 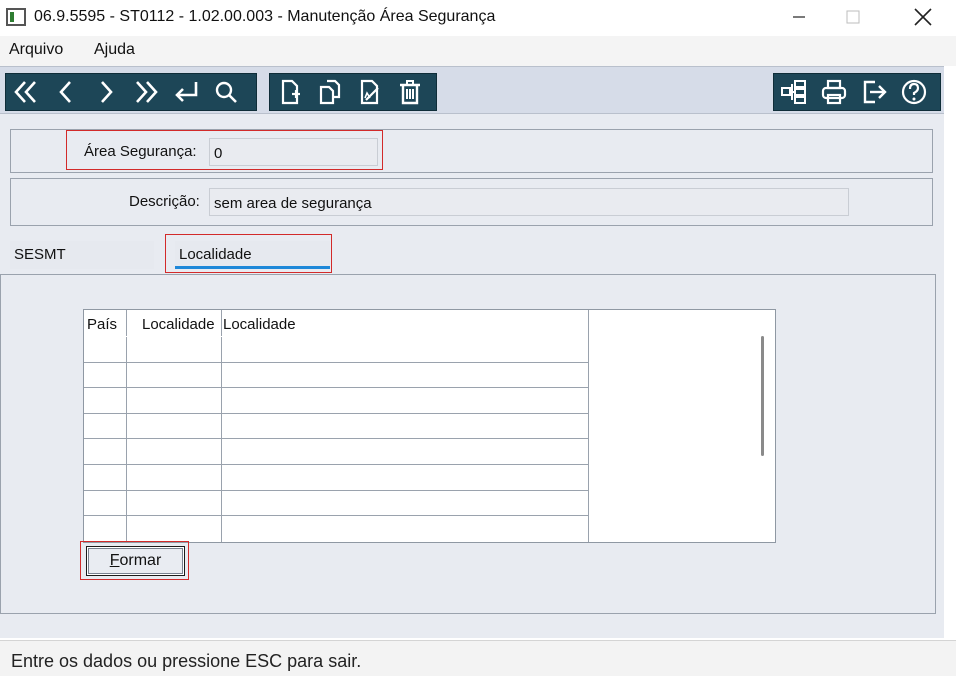 What do you see at coordinates (478, 51) in the screenshot?
I see `menu-bar: Arquivo Ajuda` at bounding box center [478, 51].